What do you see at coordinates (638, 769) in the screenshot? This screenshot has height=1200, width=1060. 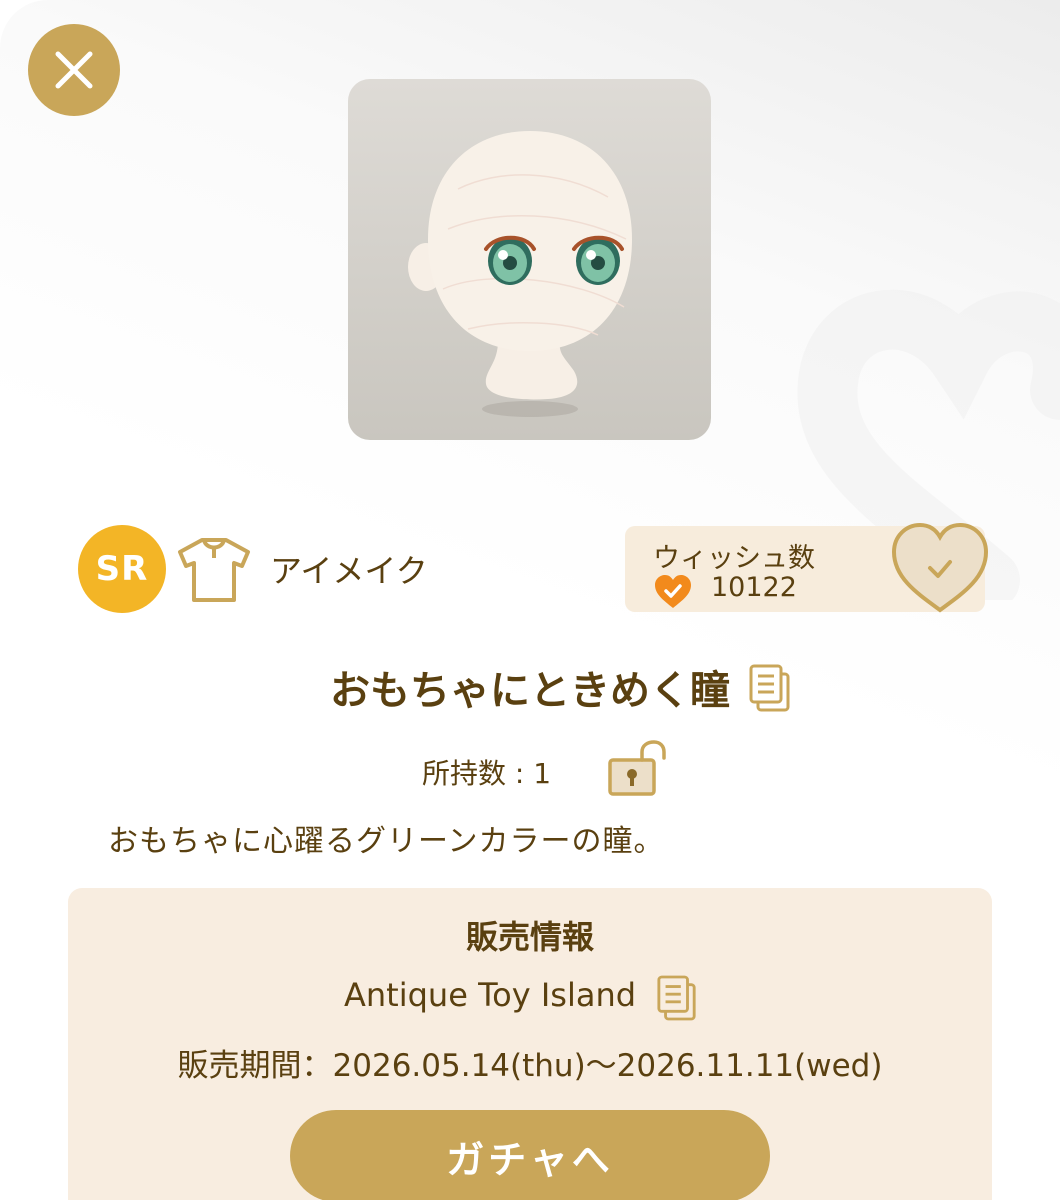 I see `unlock-icon` at bounding box center [638, 769].